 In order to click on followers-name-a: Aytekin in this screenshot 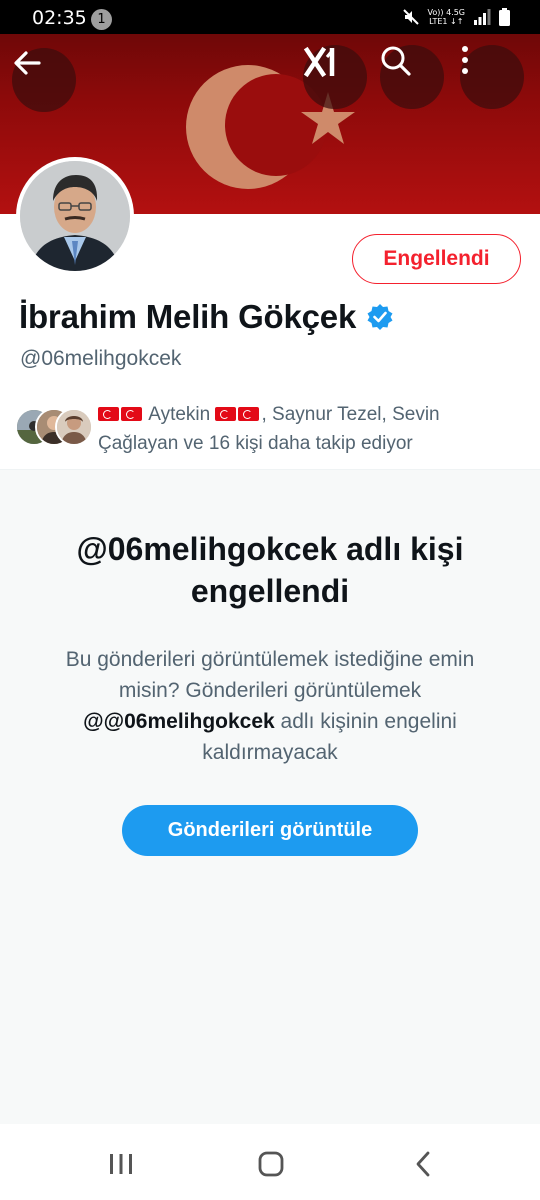, I will do `click(179, 414)`.